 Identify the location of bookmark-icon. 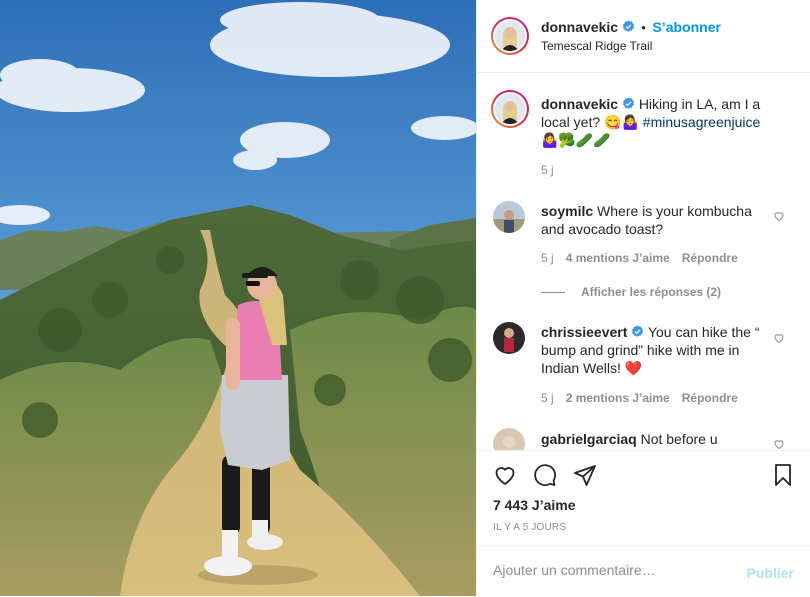
(783, 475).